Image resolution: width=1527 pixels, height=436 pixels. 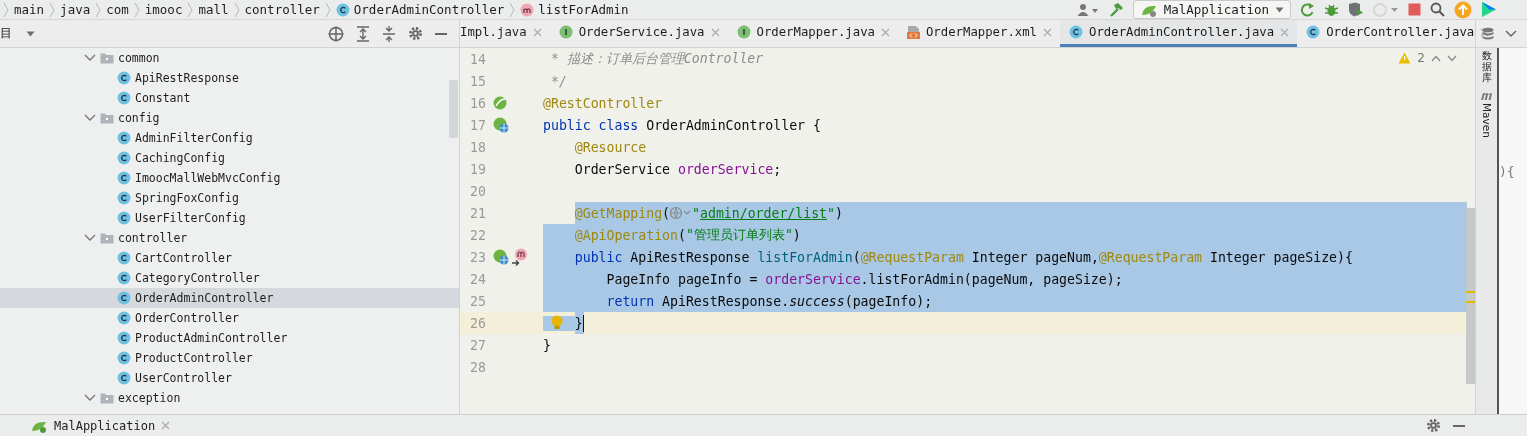 What do you see at coordinates (733, 125) in the screenshot?
I see `code-token: OrderAdminController {` at bounding box center [733, 125].